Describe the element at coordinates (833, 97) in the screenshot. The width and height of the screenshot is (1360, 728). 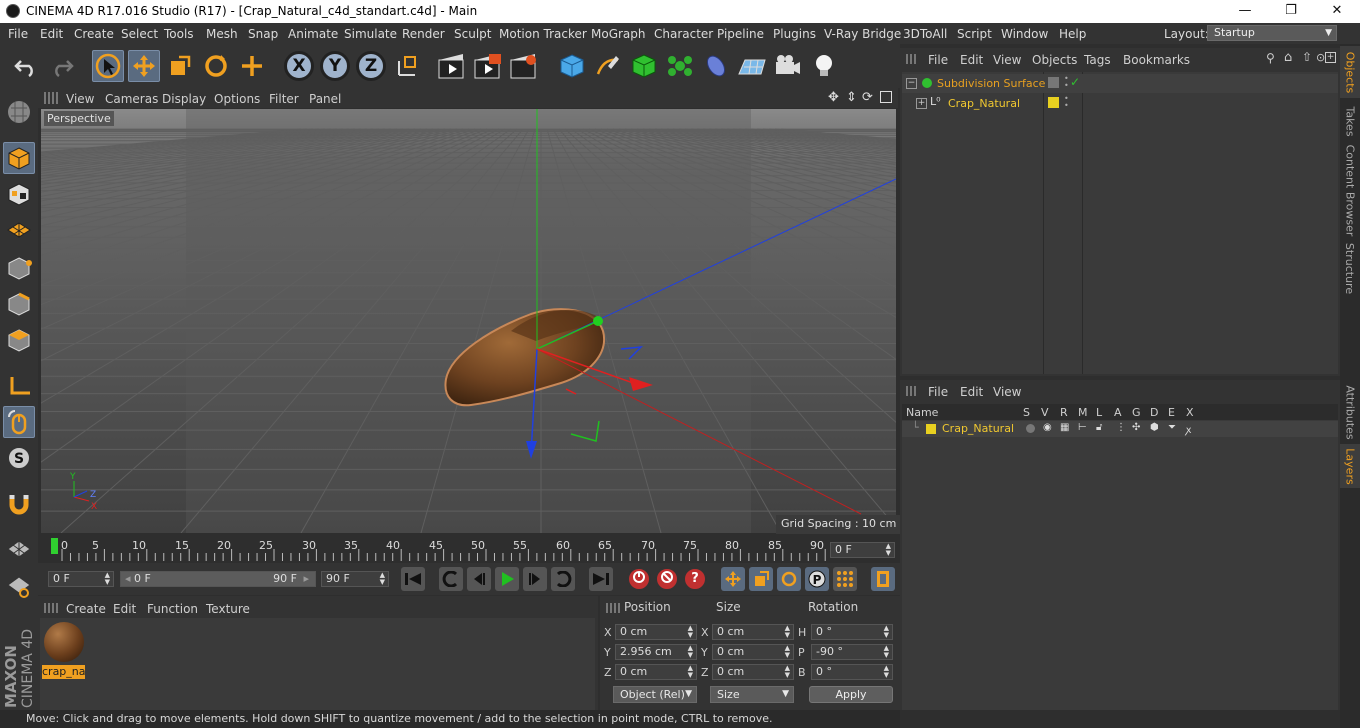
I see `viewport-move-icon: ✥` at that location.